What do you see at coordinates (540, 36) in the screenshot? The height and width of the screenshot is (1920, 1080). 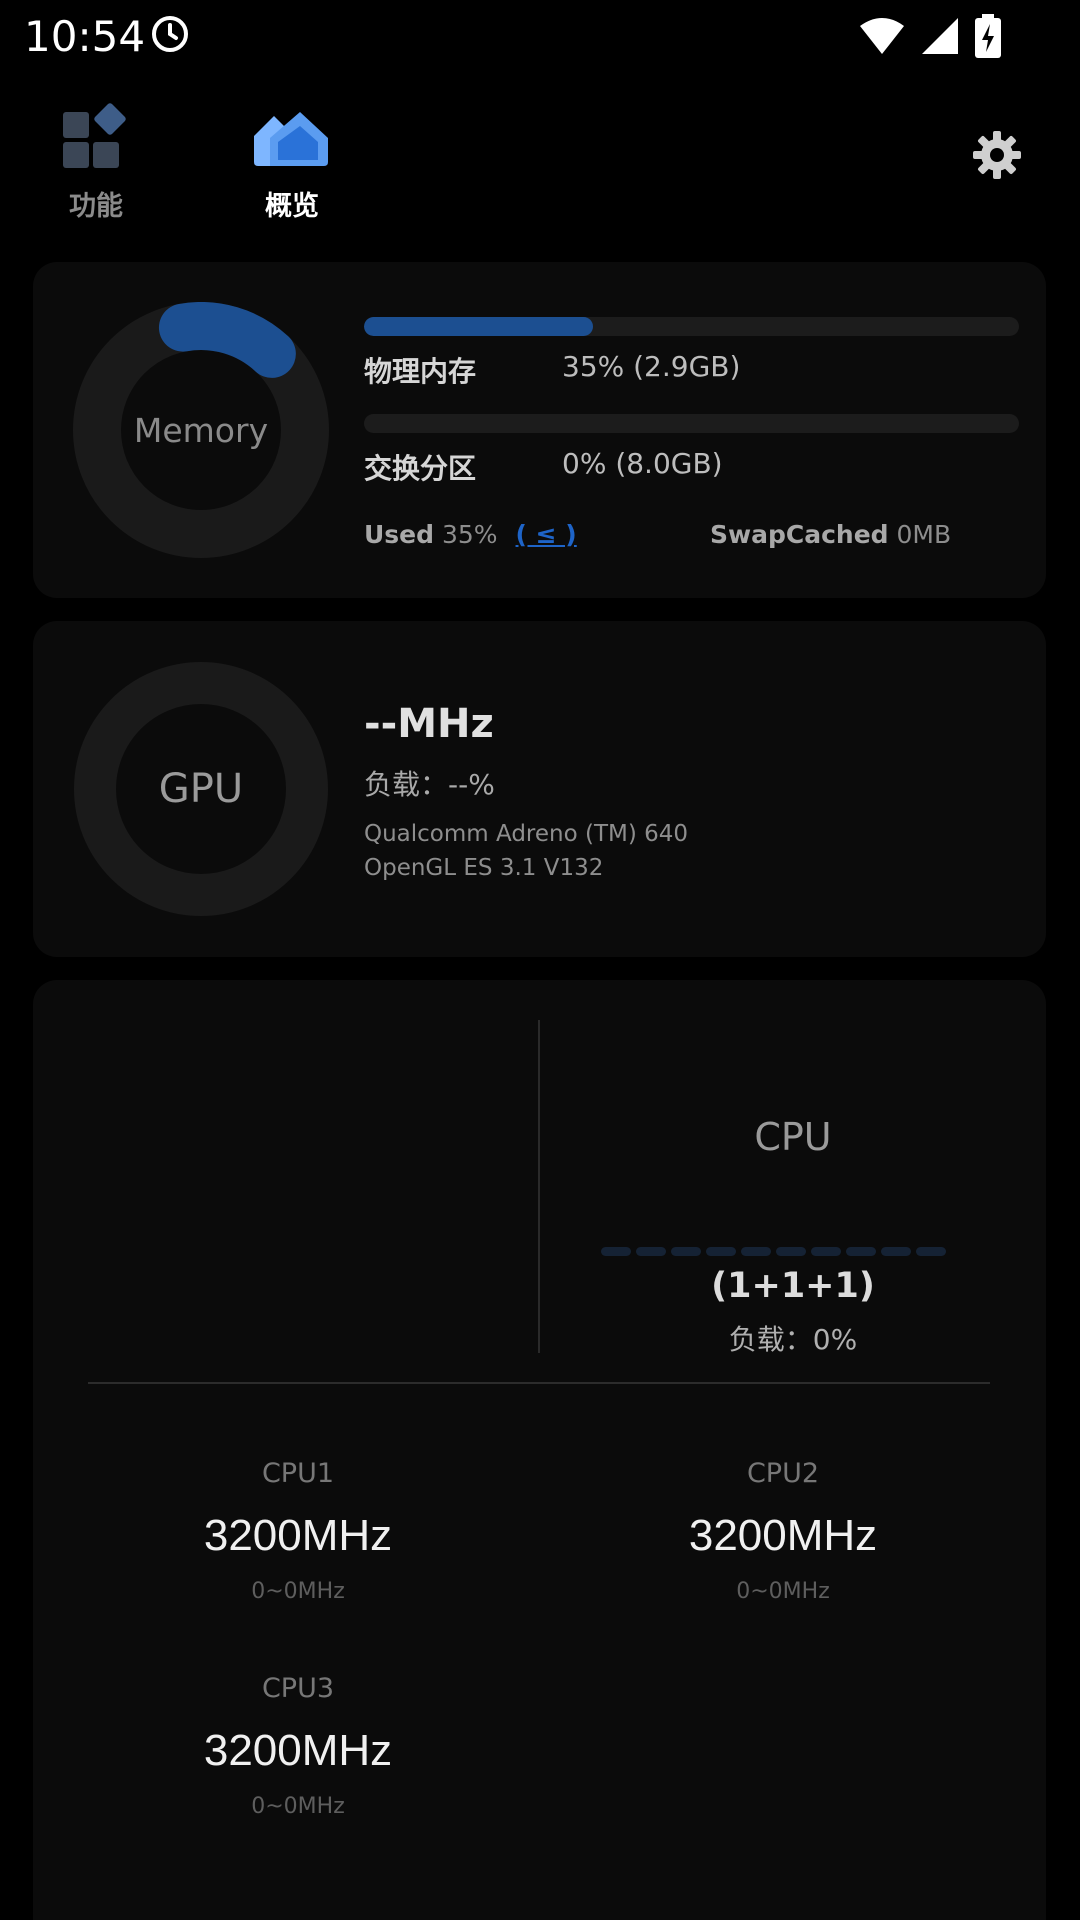 I see `status-bar: 10:54` at bounding box center [540, 36].